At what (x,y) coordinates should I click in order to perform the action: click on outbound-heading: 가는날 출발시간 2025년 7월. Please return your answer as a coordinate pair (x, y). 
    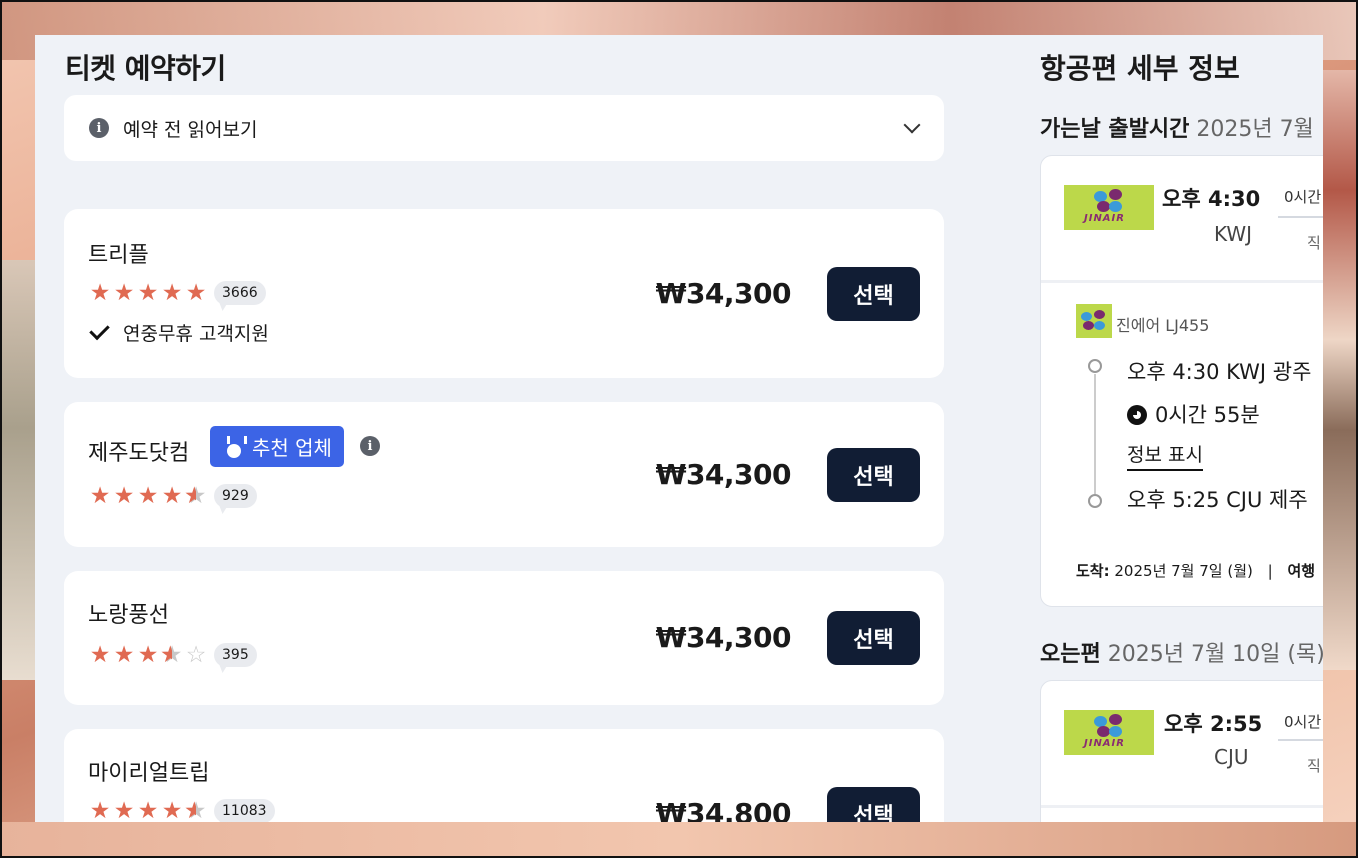
    Looking at the image, I should click on (1177, 127).